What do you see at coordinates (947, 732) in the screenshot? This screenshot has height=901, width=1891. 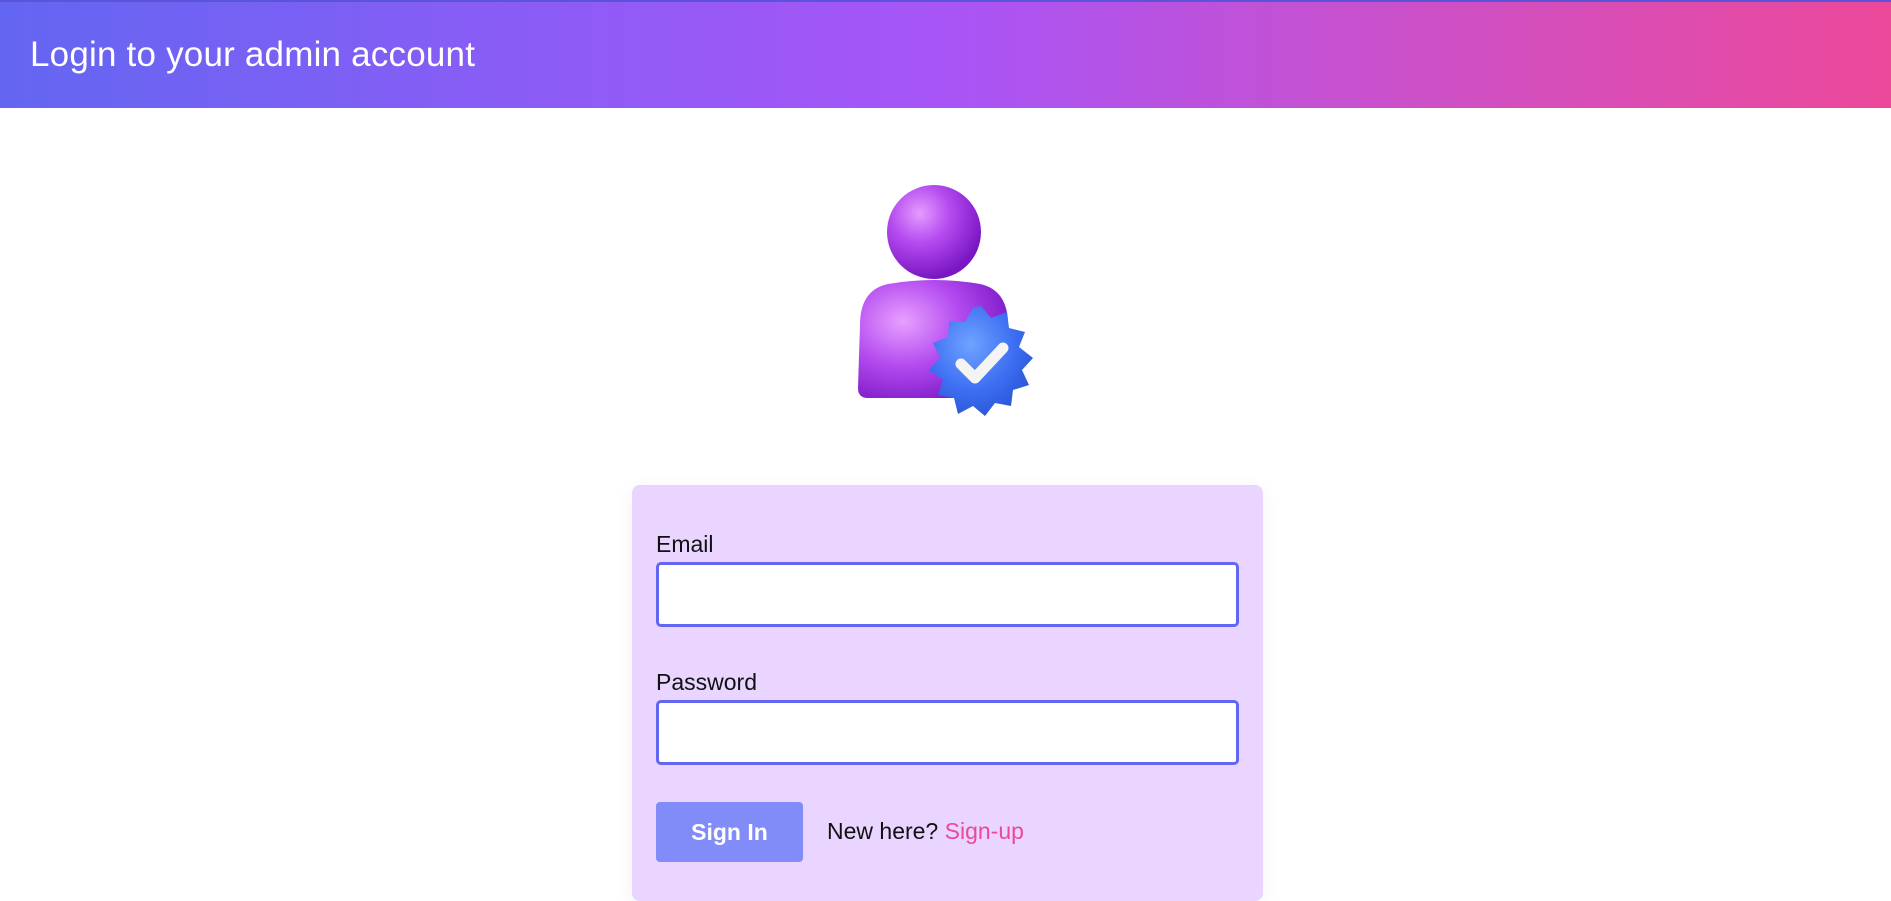 I see `password-field` at bounding box center [947, 732].